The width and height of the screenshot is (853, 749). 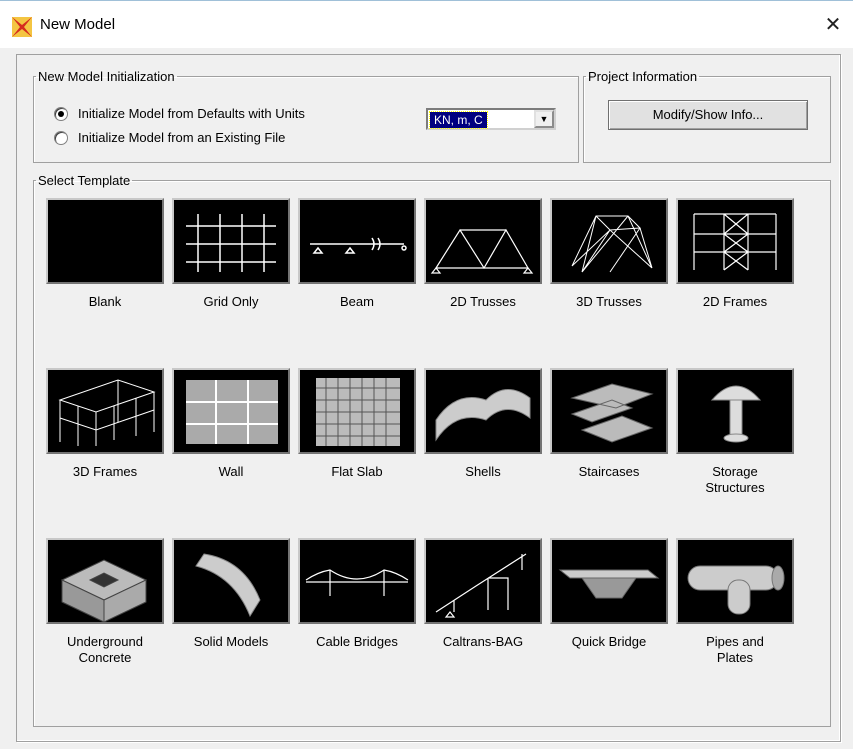 What do you see at coordinates (609, 241) in the screenshot?
I see `3d-truss-icon` at bounding box center [609, 241].